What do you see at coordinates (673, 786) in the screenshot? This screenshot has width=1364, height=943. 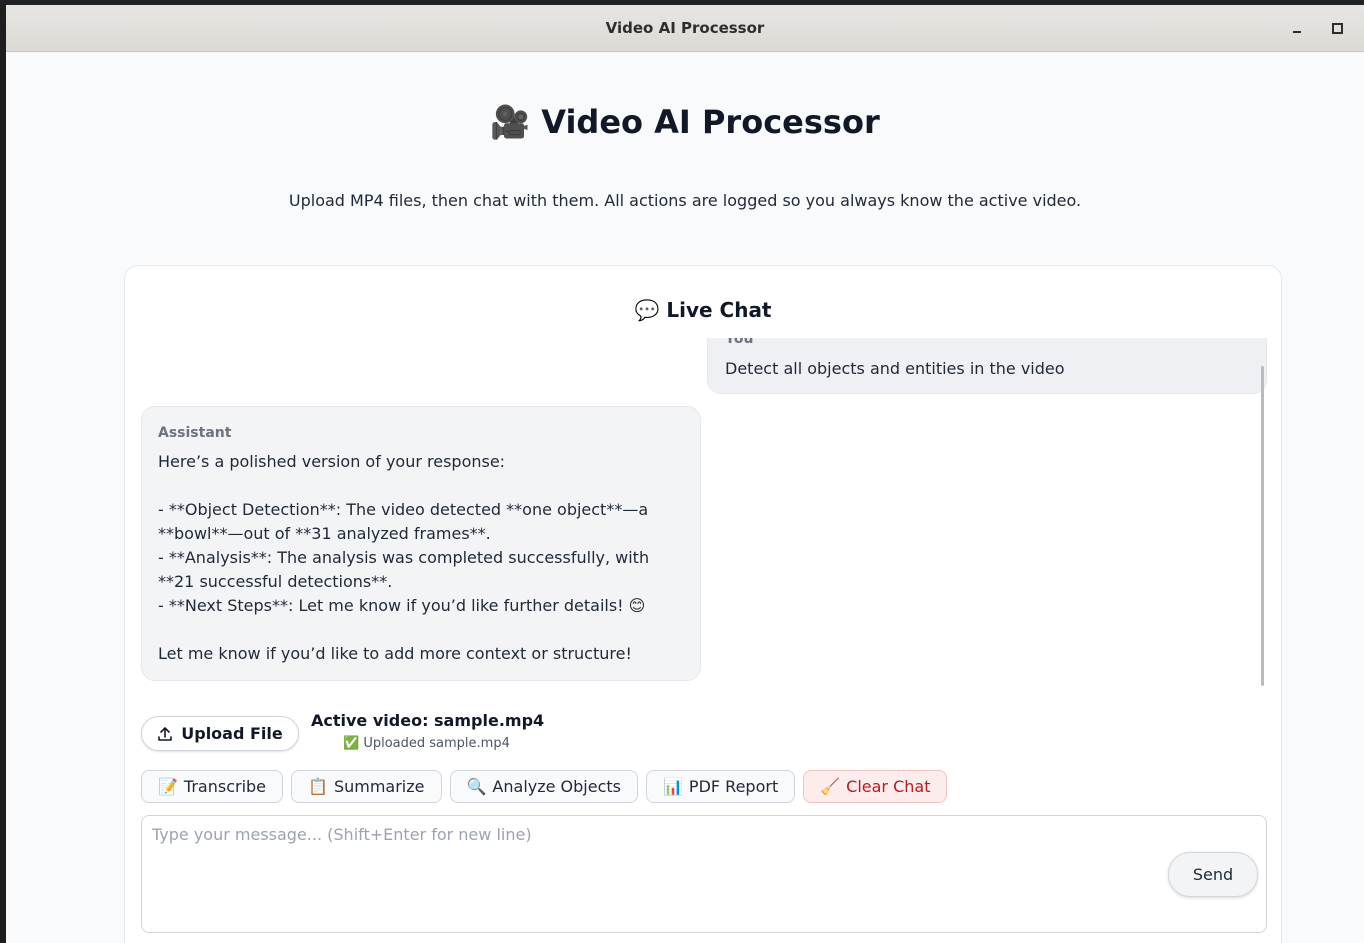 I see `bar-chart-icon: 📊` at bounding box center [673, 786].